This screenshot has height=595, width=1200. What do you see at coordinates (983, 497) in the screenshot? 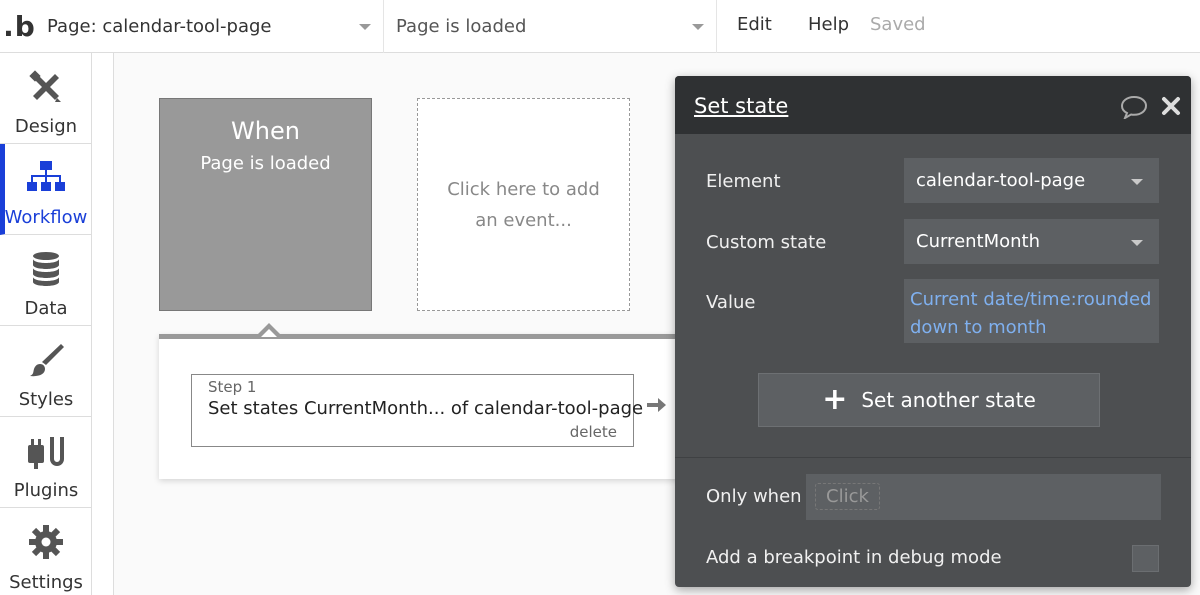
I see `only-when-field: Click` at bounding box center [983, 497].